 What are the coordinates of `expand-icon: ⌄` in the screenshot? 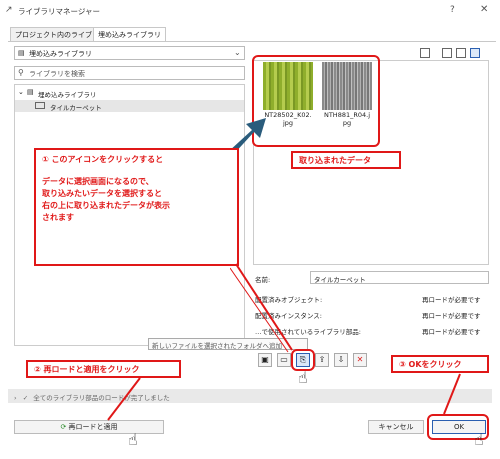 It's located at (21, 92).